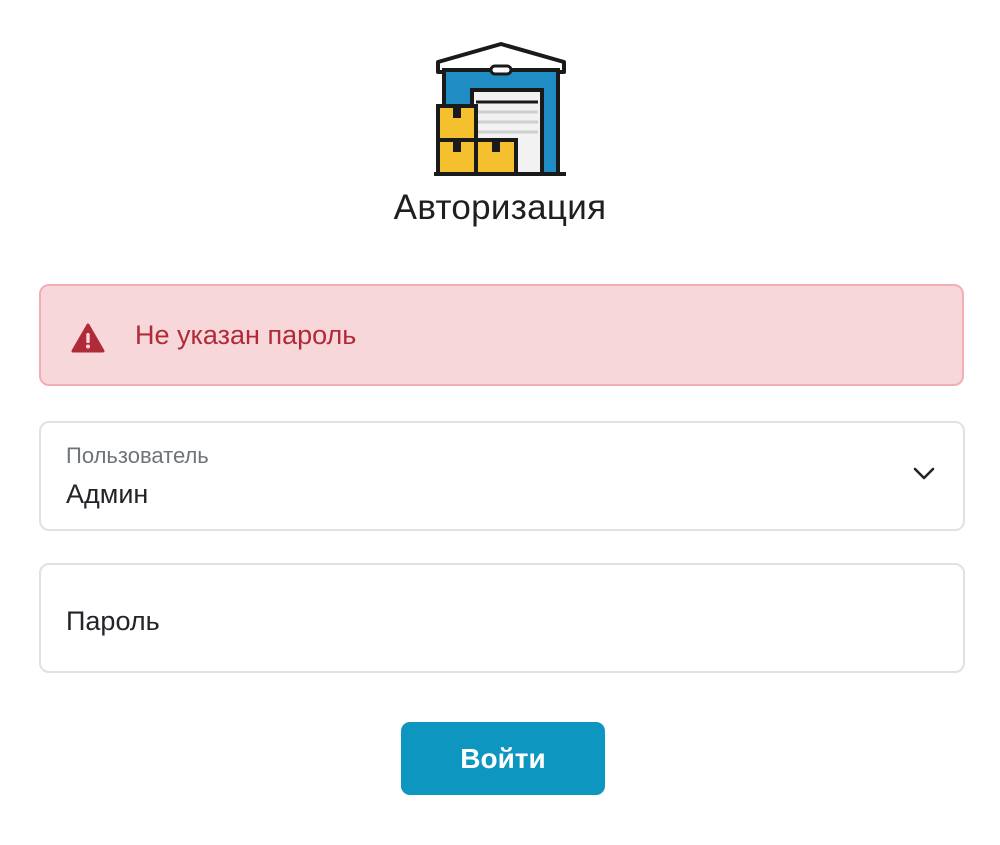 The image size is (1000, 845). I want to click on login-button: Войти, so click(503, 758).